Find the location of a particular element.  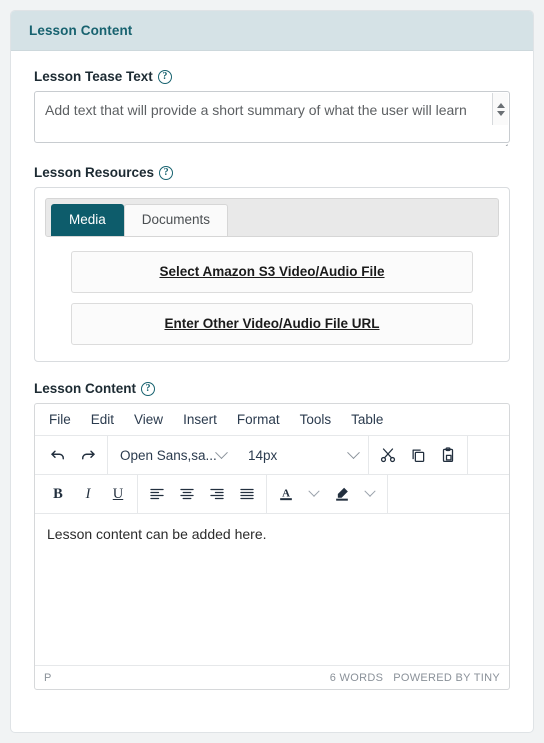

menu-edit: Edit is located at coordinates (102, 419).